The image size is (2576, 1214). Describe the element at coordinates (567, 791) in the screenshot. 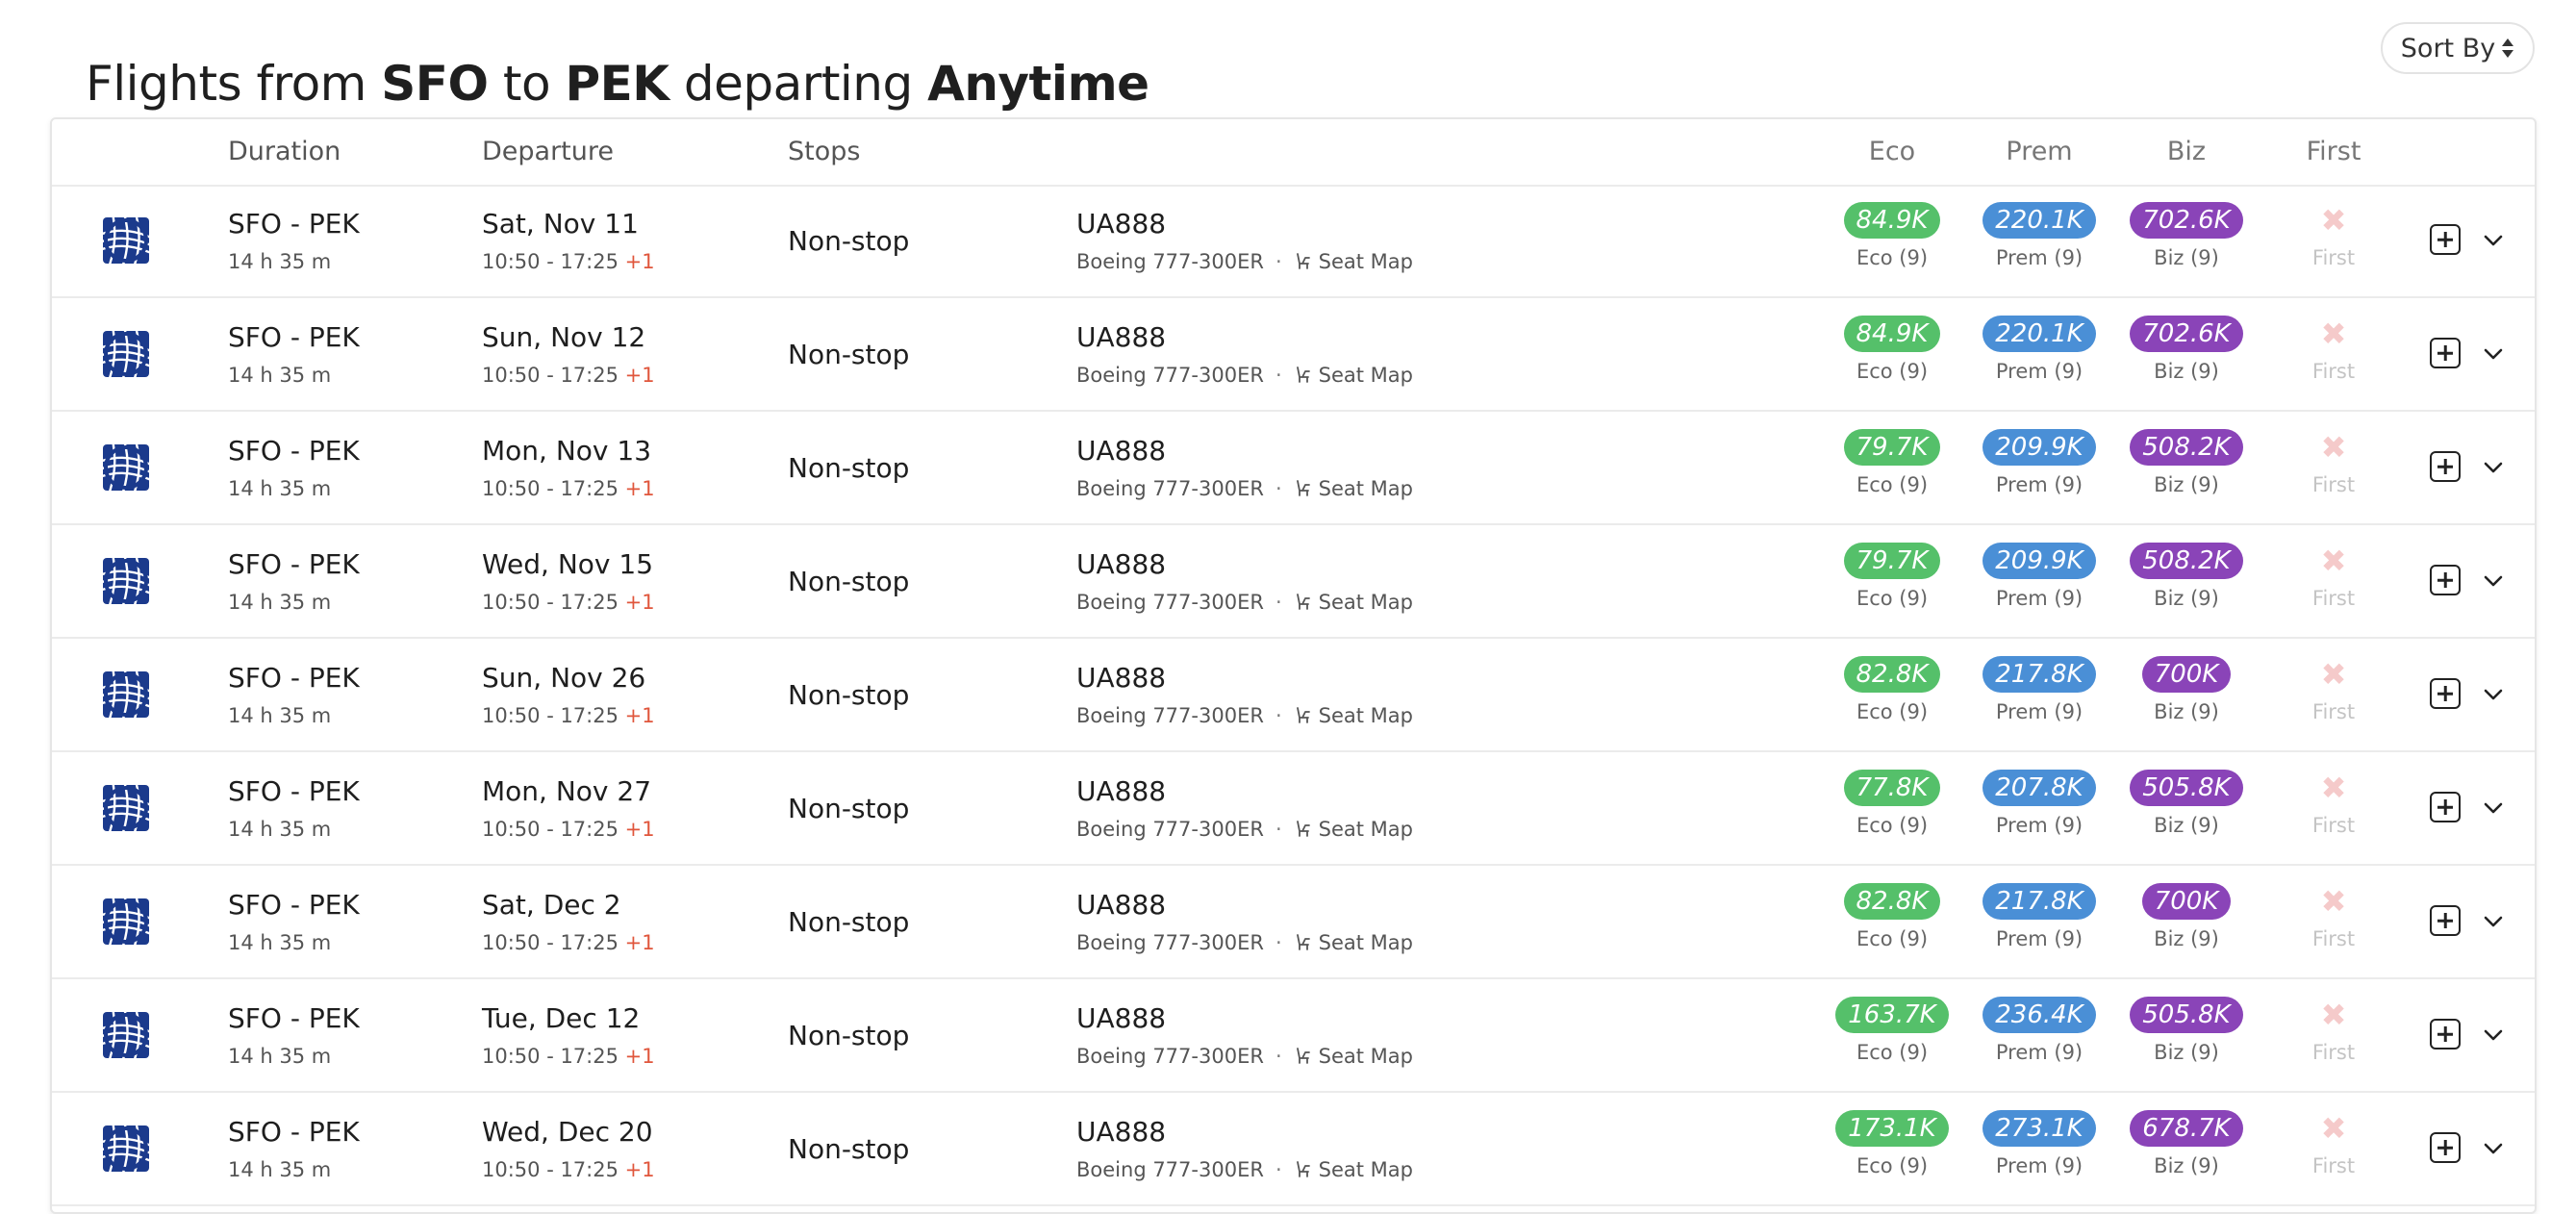

I see `departure-date: Mon, Nov 27` at that location.